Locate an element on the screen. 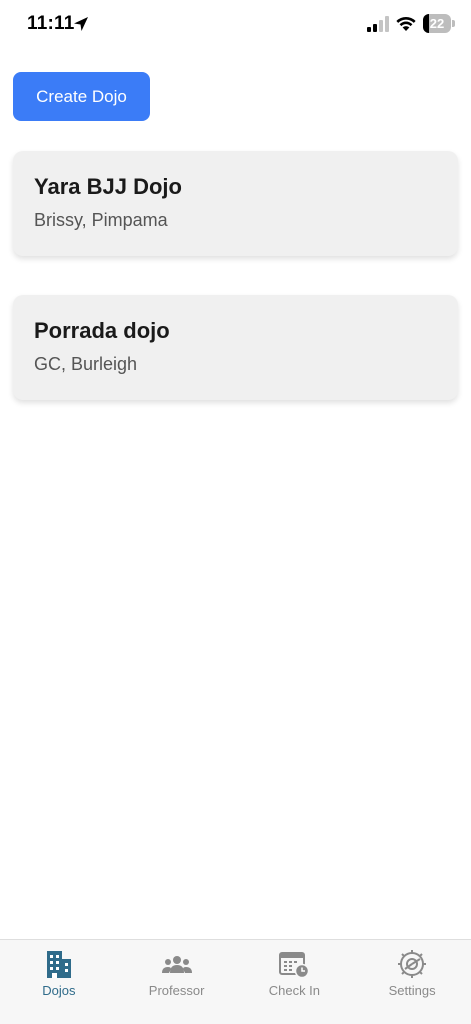 This screenshot has height=1024, width=471. location-arrow-icon is located at coordinates (81, 24).